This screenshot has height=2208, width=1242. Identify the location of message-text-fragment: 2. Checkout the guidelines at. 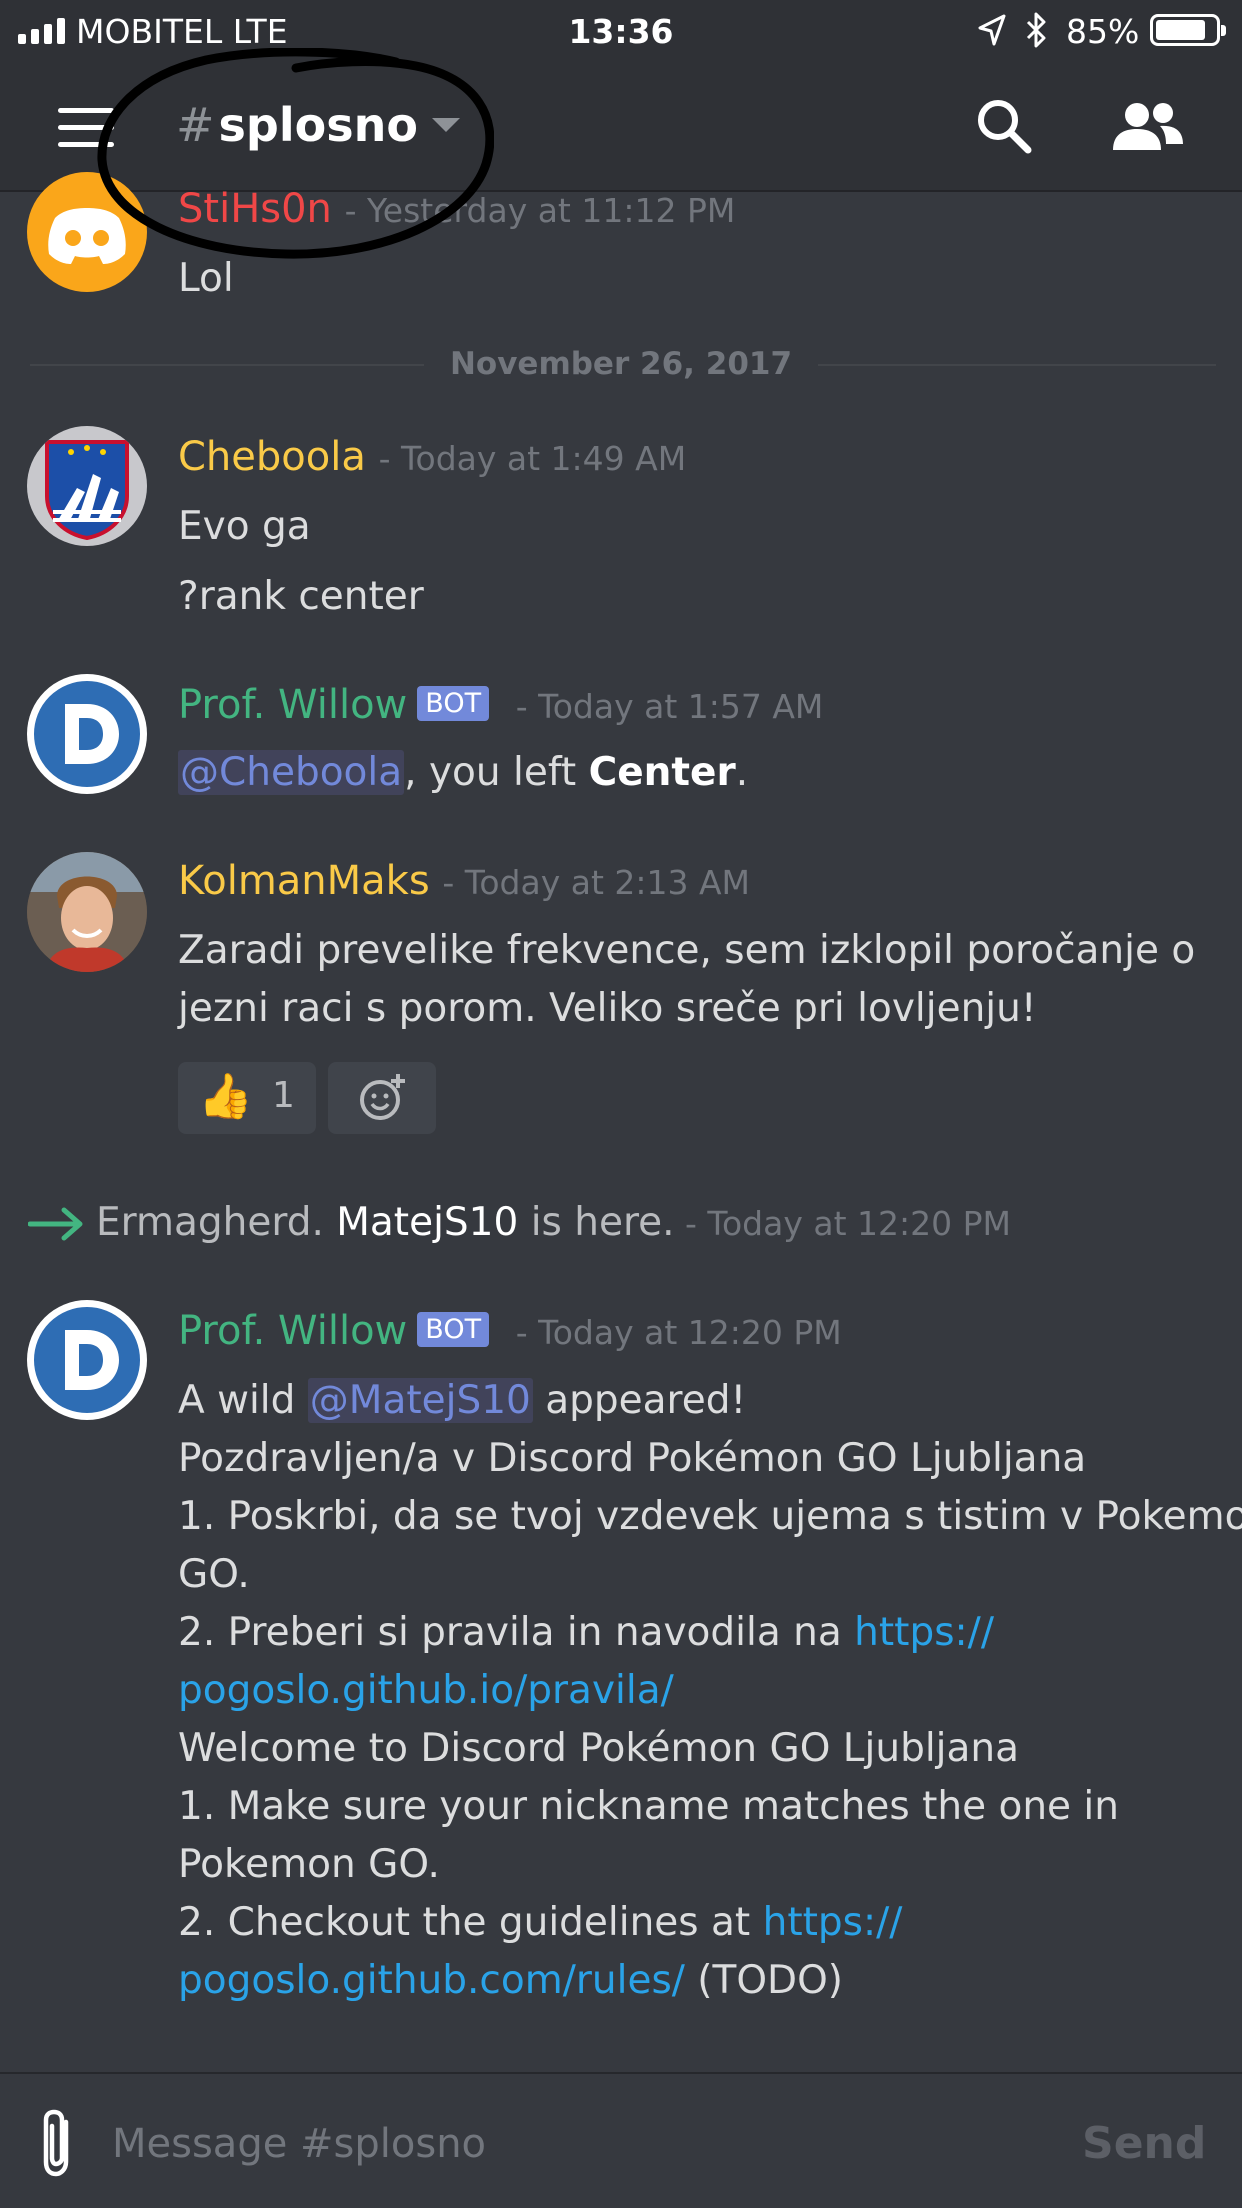
(470, 1922).